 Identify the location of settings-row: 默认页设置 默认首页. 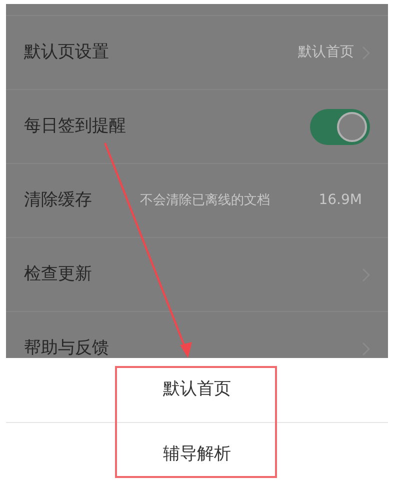
(197, 53).